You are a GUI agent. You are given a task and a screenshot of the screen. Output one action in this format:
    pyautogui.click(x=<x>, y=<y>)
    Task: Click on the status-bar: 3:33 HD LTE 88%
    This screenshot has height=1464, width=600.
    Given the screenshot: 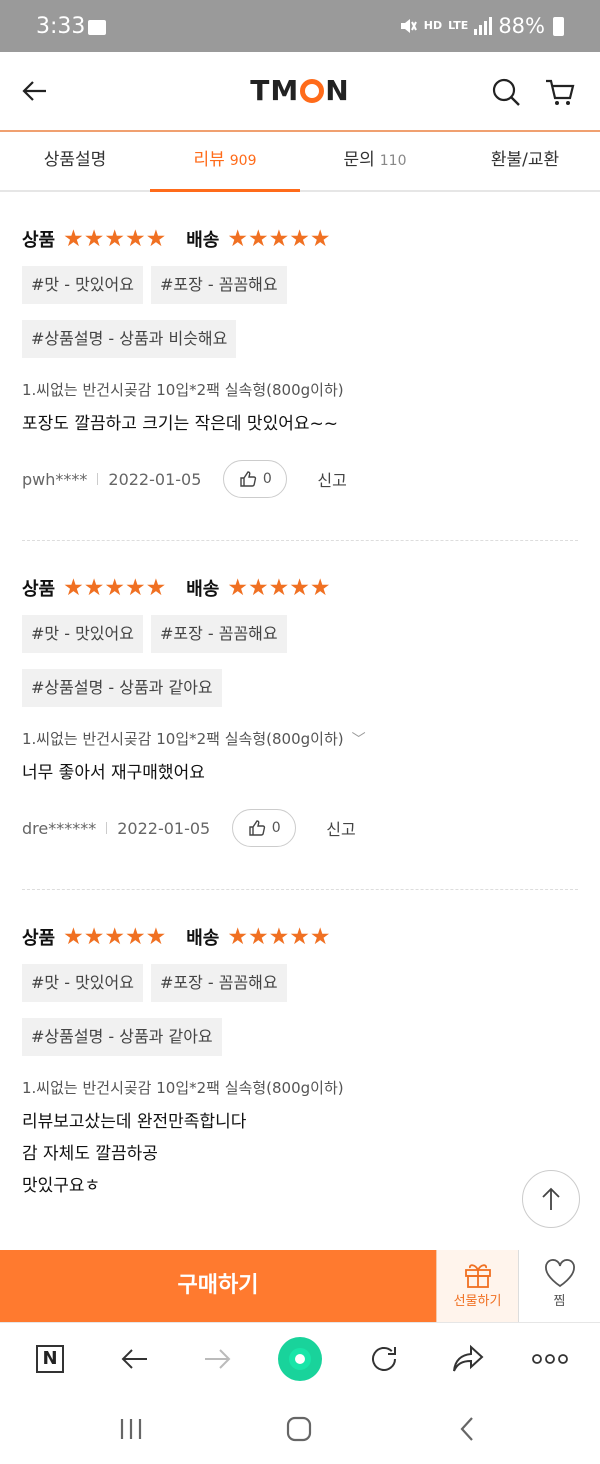 What is the action you would take?
    pyautogui.click(x=300, y=26)
    